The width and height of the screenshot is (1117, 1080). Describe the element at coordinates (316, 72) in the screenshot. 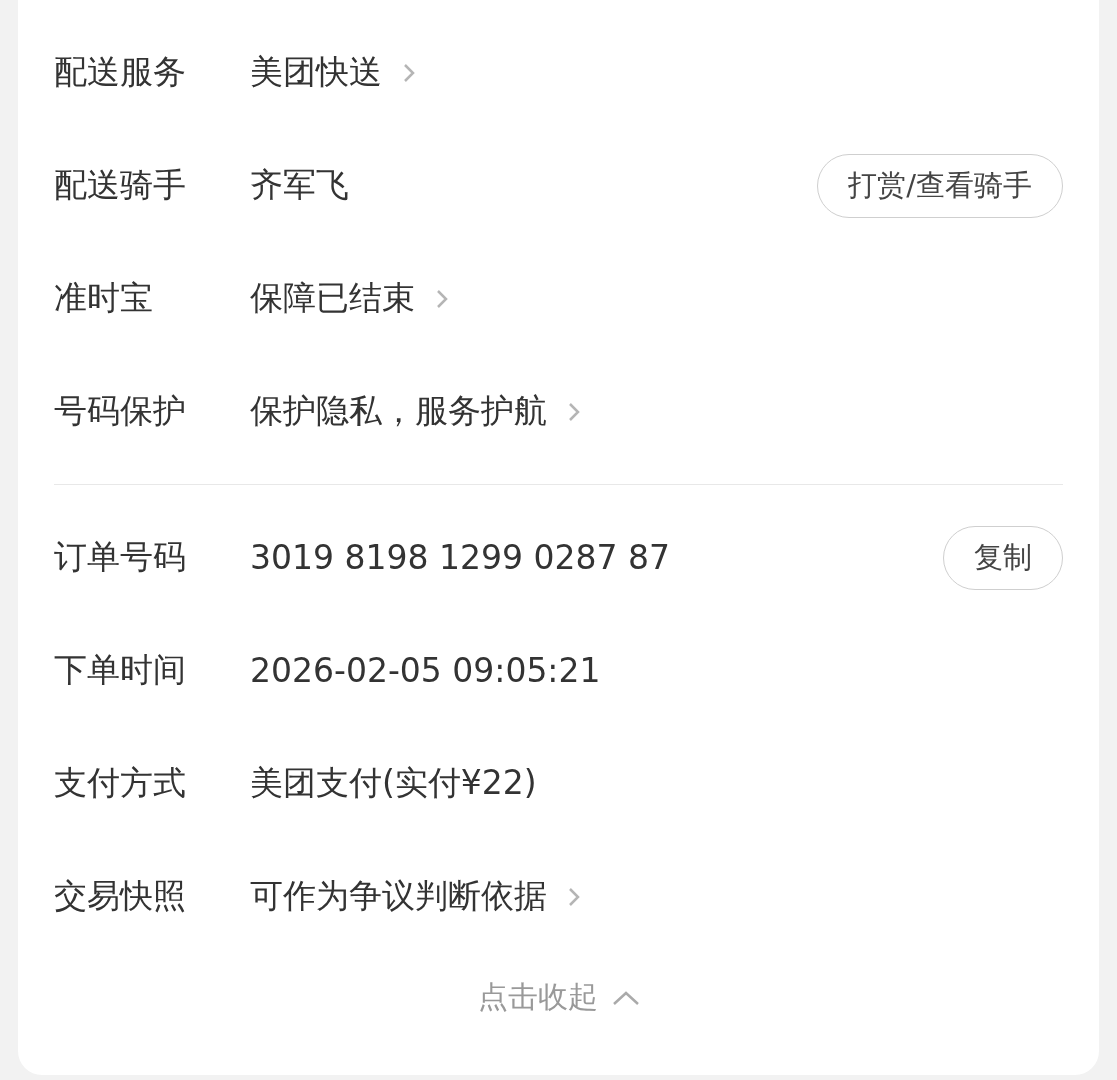

I see `field-value: 美团快送` at that location.